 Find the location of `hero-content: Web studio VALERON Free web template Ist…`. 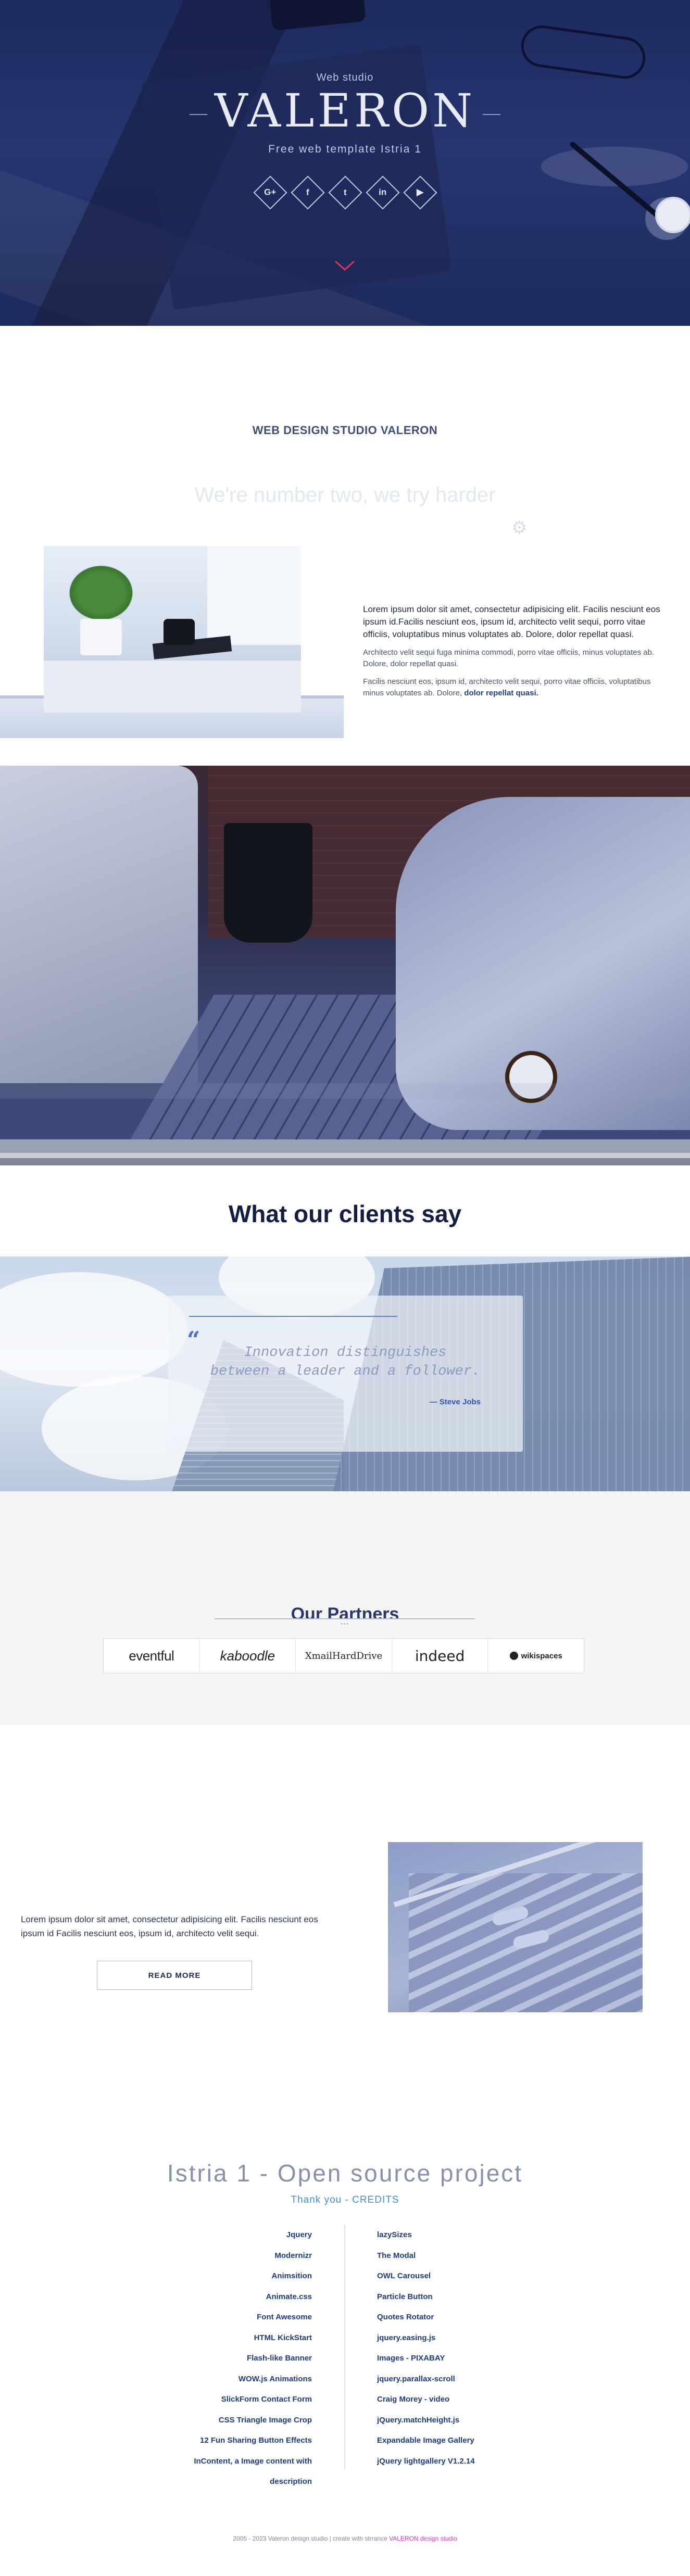

hero-content: Web studio VALERON Free web template Ist… is located at coordinates (345, 141).